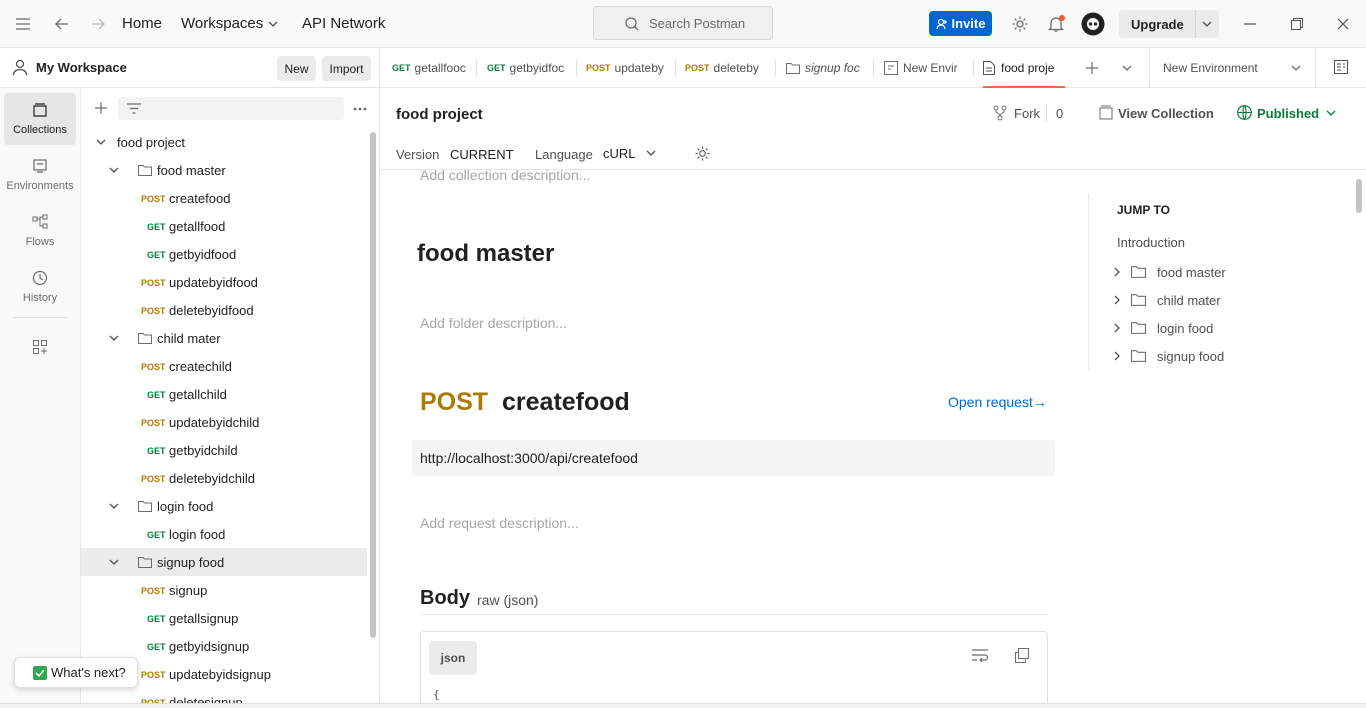 The width and height of the screenshot is (1366, 708). Describe the element at coordinates (224, 338) in the screenshot. I see `tree-folder: child mater` at that location.